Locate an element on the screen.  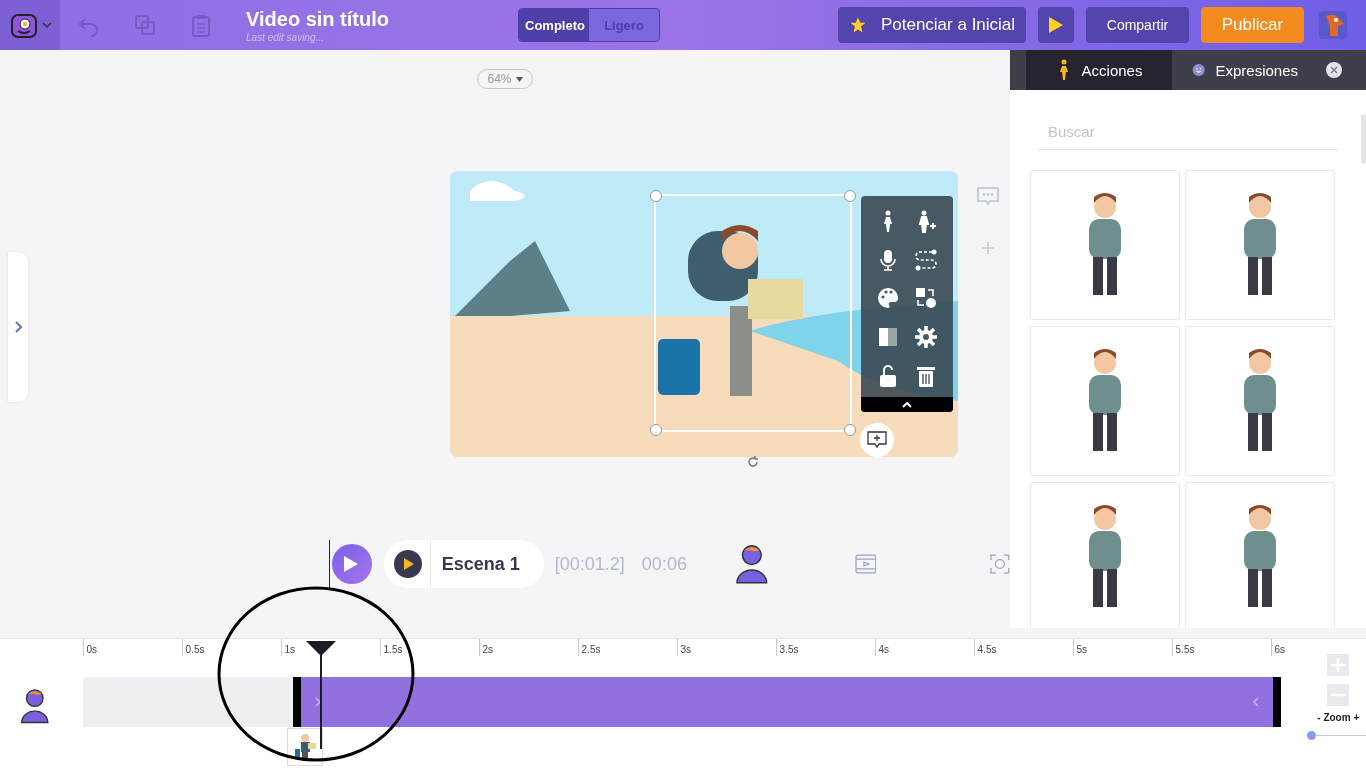
time-tick-label: 3s is located at coordinates (686, 649).